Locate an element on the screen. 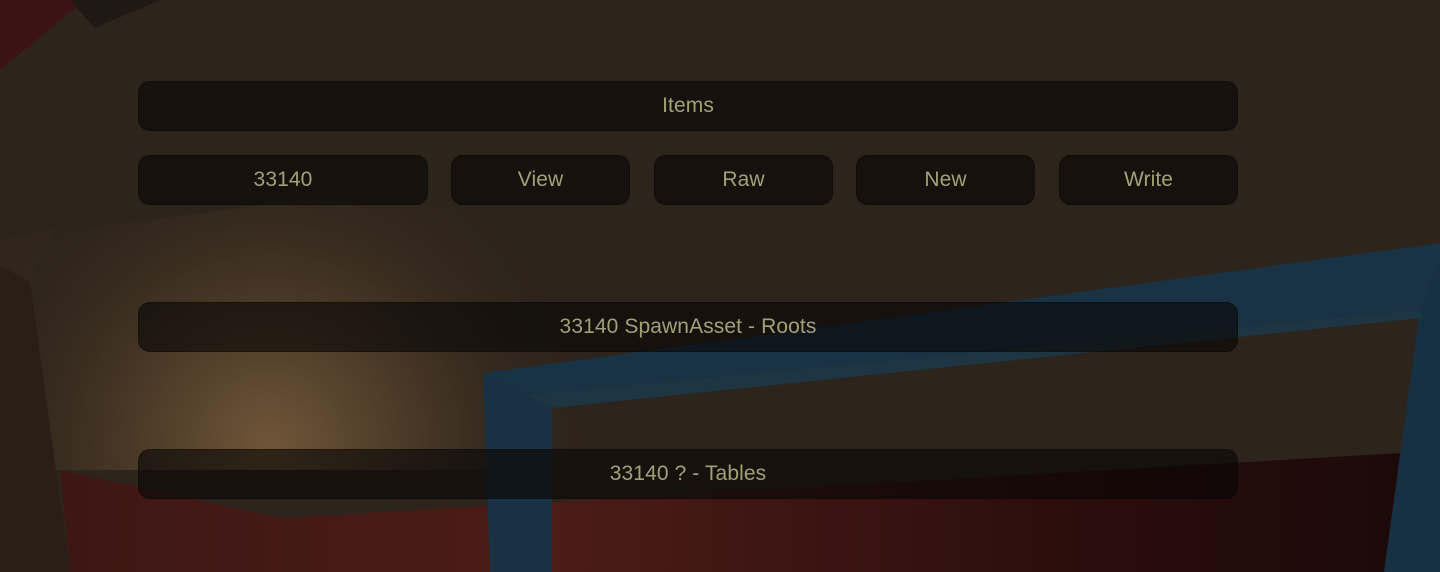 The image size is (1440, 572). entry-button-roots: 33140 SpawnAsset - Roots is located at coordinates (688, 327).